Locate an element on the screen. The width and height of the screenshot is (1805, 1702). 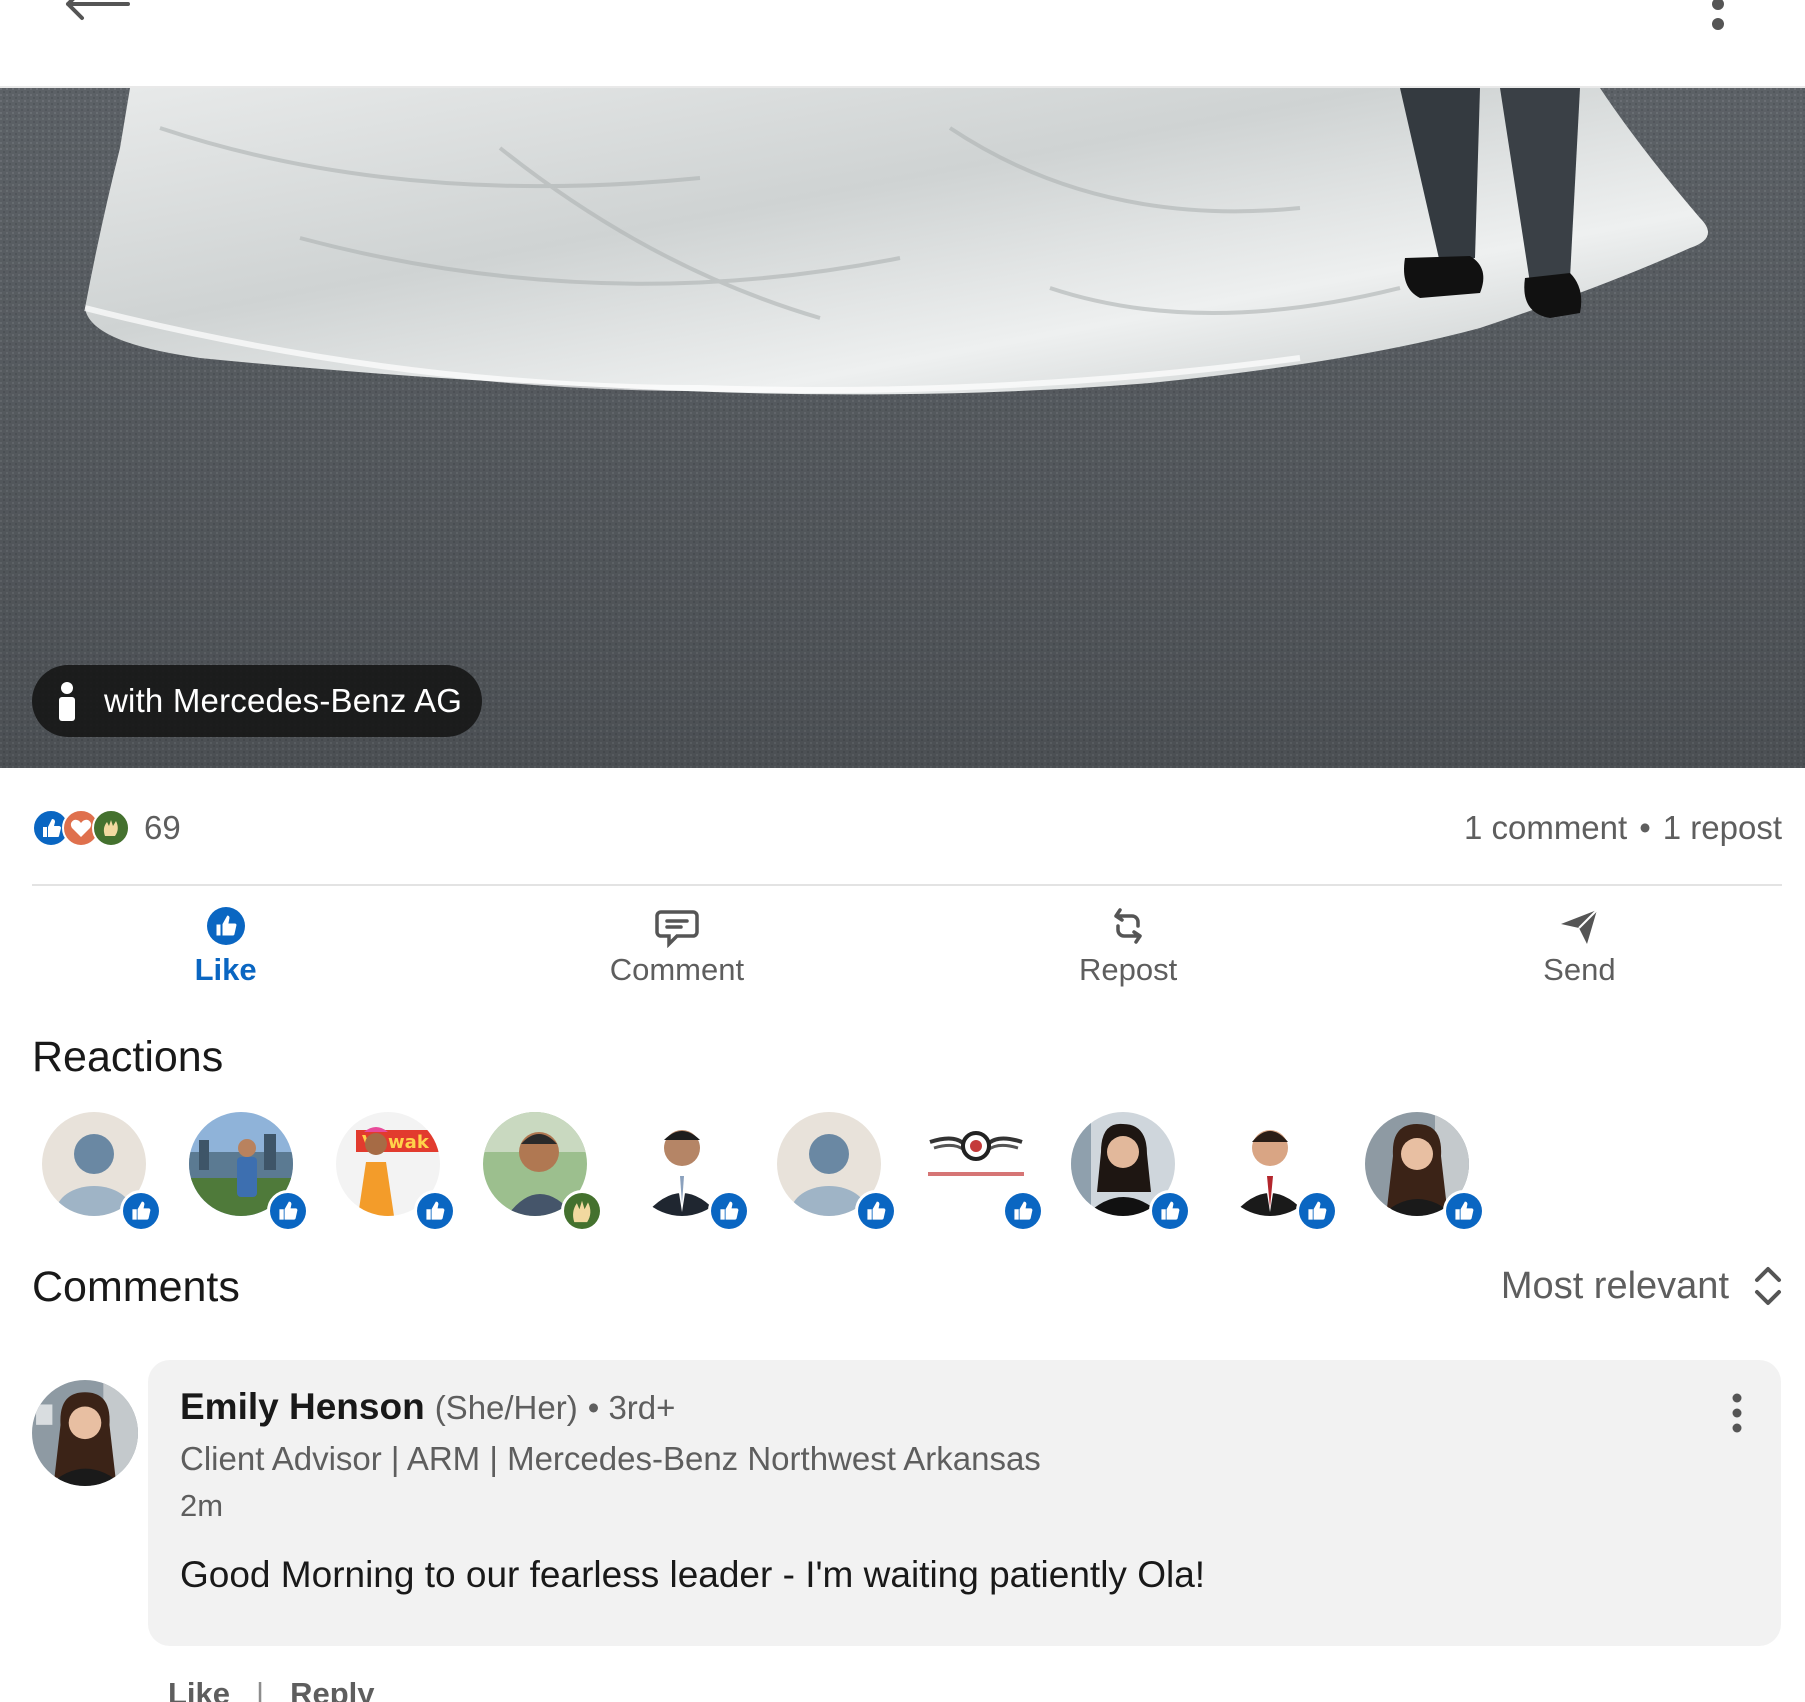
comment-icon is located at coordinates (677, 929).